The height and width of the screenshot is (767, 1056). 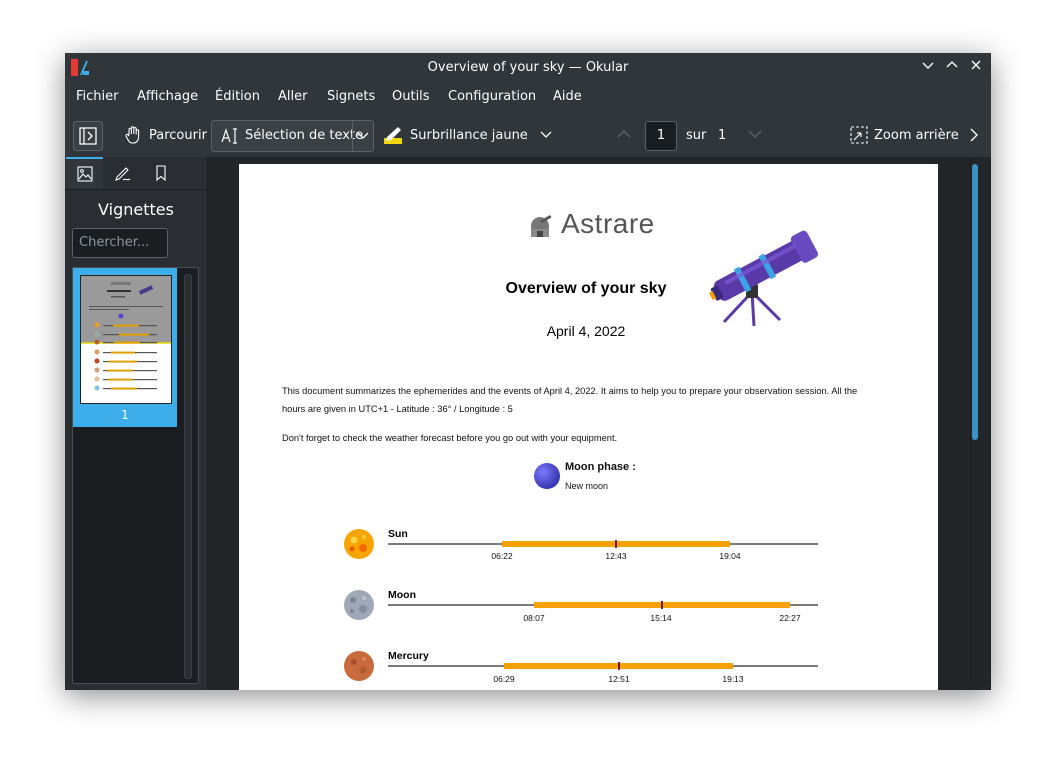 What do you see at coordinates (132, 135) in the screenshot?
I see `hand-icon` at bounding box center [132, 135].